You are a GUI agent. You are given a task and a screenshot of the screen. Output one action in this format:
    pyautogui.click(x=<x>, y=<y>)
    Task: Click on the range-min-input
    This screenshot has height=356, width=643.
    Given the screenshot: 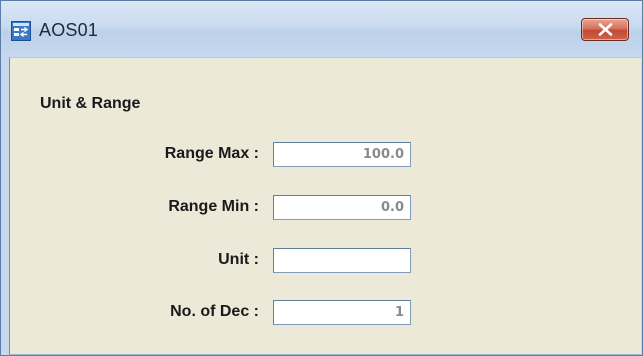 What is the action you would take?
    pyautogui.click(x=342, y=207)
    